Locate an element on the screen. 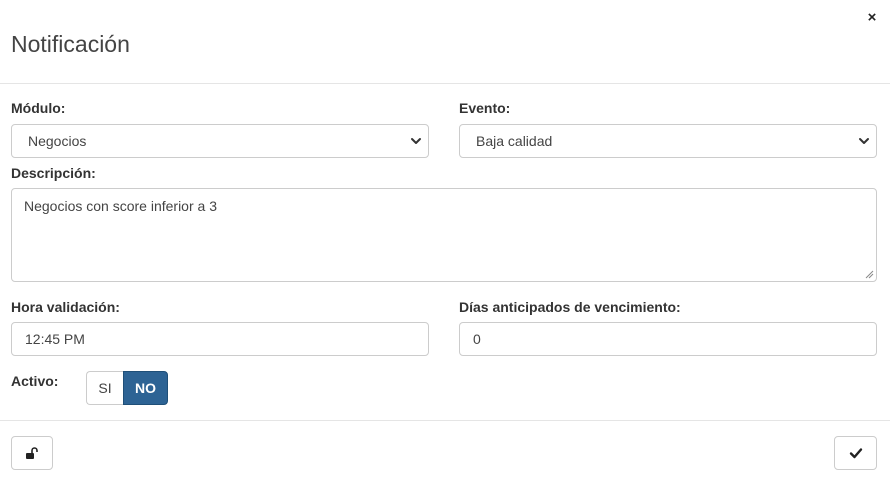 The height and width of the screenshot is (484, 890). evento-select-value: Baja calidad is located at coordinates (514, 141).